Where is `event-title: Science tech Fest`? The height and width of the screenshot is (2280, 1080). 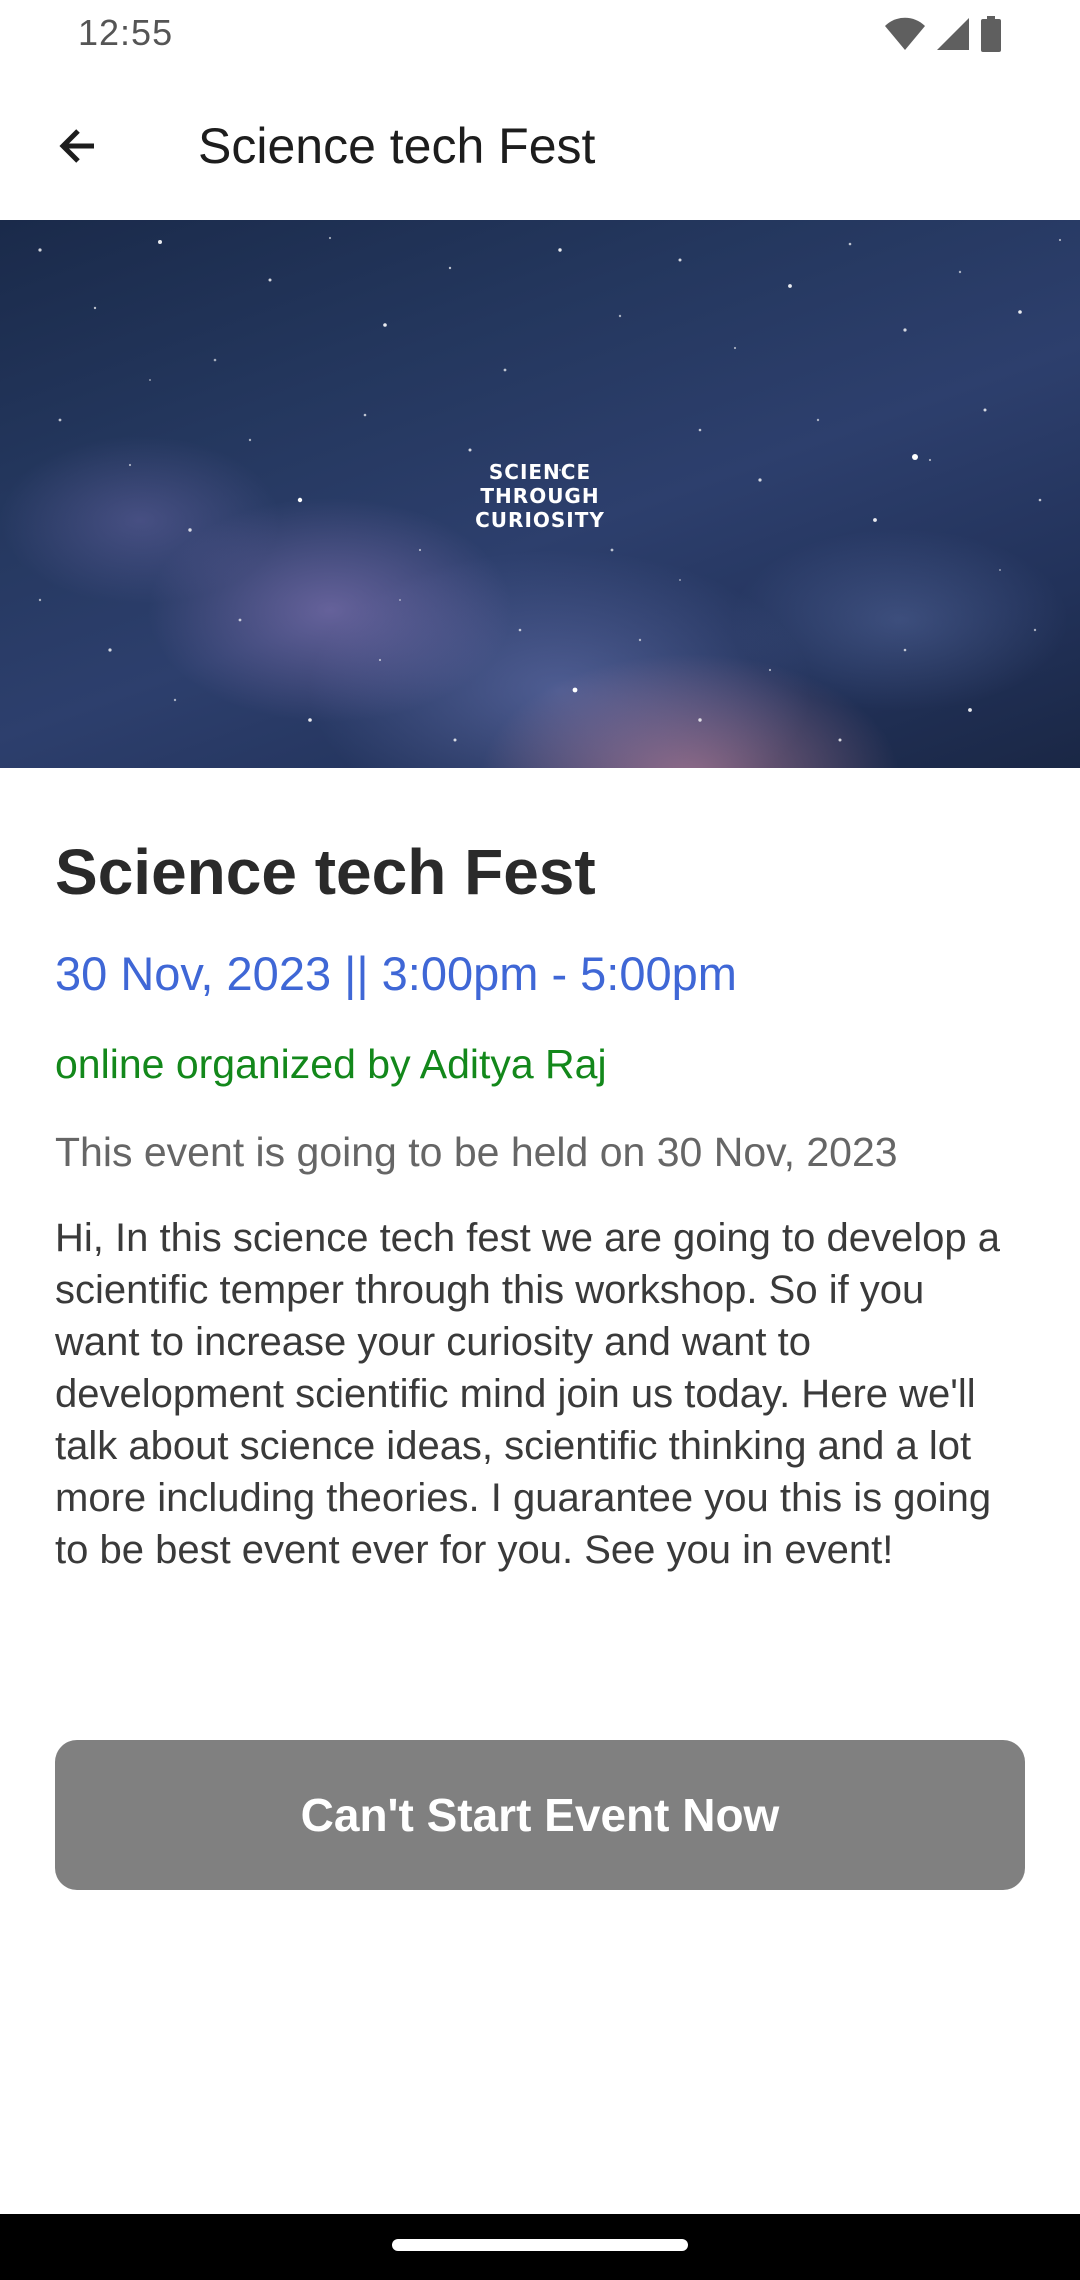
event-title: Science tech Fest is located at coordinates (325, 872).